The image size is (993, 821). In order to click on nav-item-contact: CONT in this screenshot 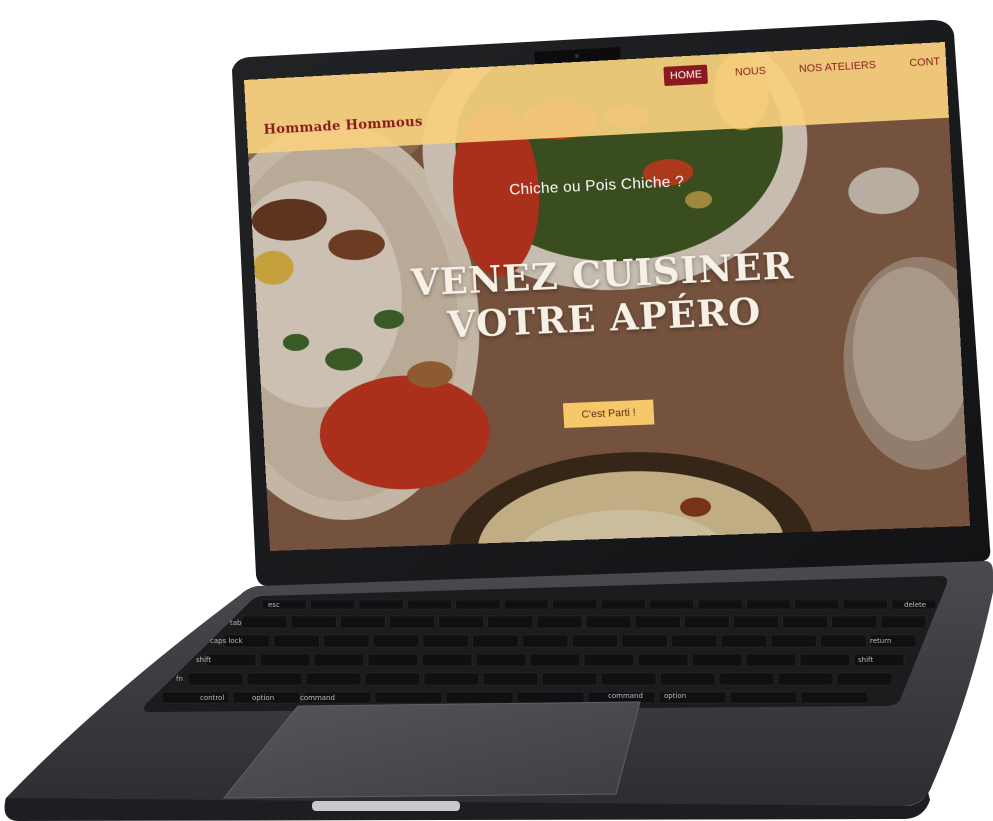, I will do `click(925, 63)`.